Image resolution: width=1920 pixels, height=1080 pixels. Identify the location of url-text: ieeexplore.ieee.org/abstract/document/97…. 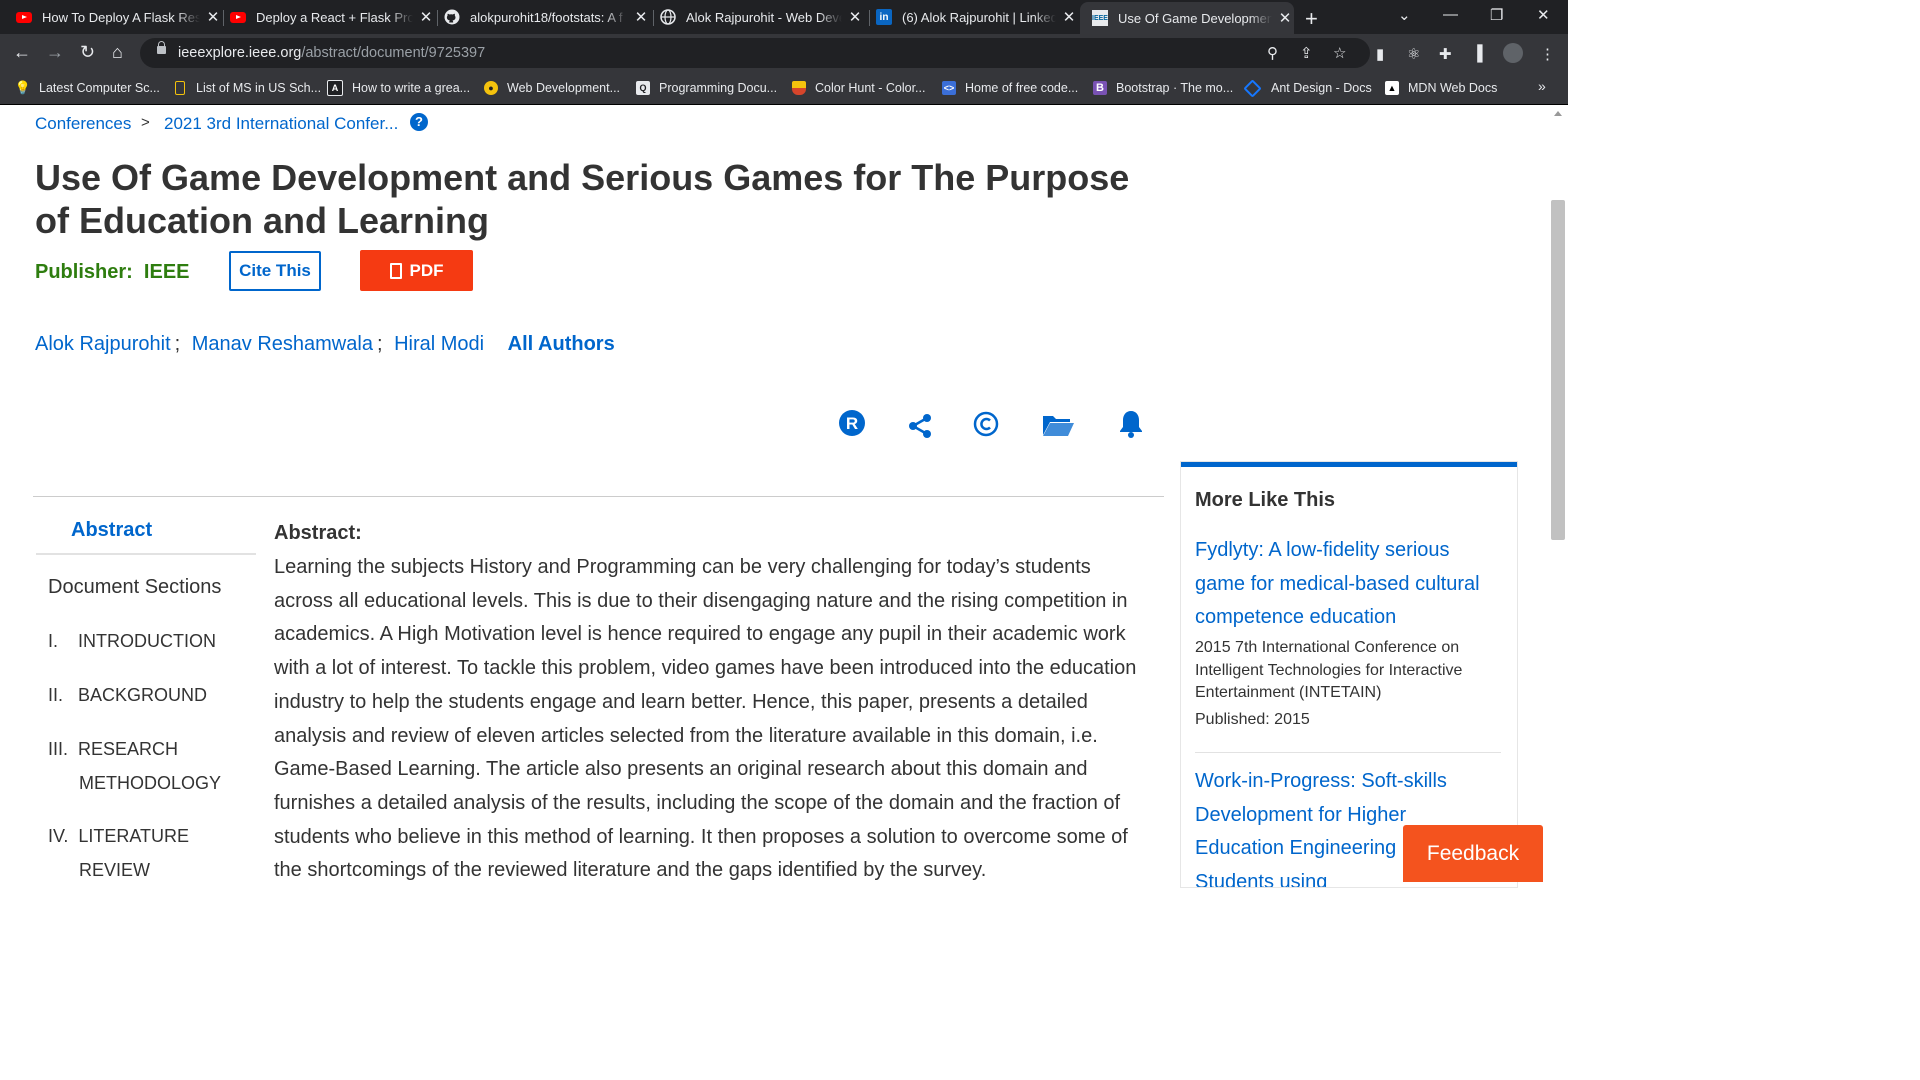
(331, 53).